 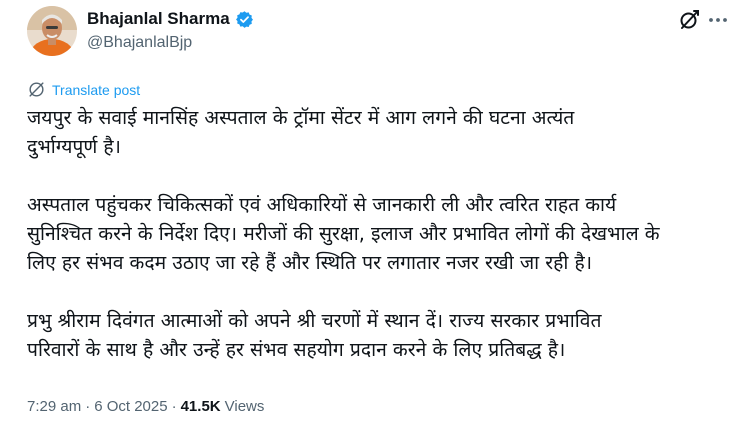 What do you see at coordinates (718, 20) in the screenshot?
I see `more-horizontal-icon` at bounding box center [718, 20].